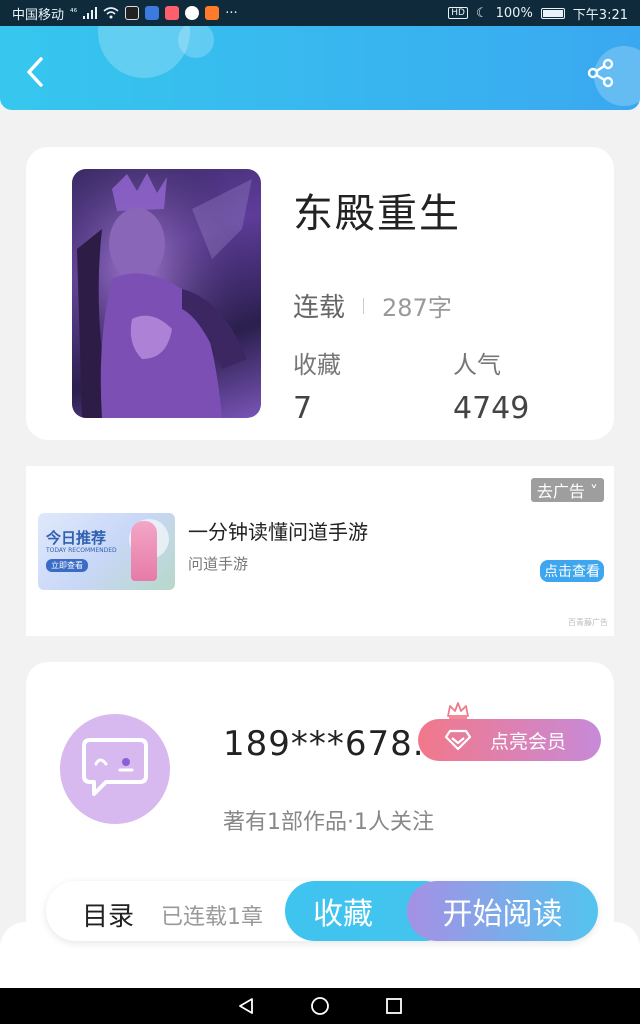 This screenshot has width=640, height=1024. What do you see at coordinates (328, 822) in the screenshot?
I see `author-stats: 著有1部作品·1人关注` at bounding box center [328, 822].